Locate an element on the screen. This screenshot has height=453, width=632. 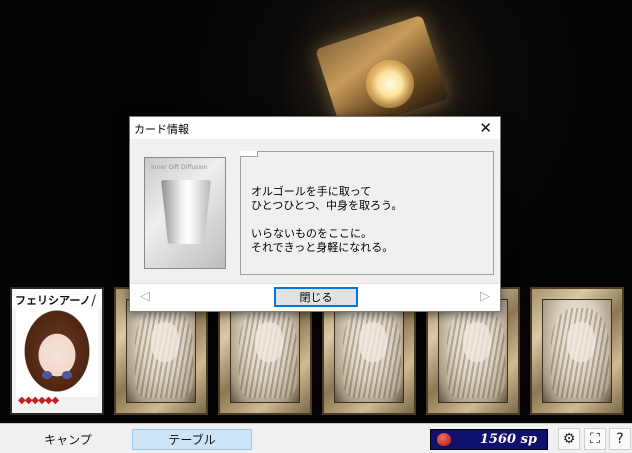
weapon-icon: / is located at coordinates (93, 301).